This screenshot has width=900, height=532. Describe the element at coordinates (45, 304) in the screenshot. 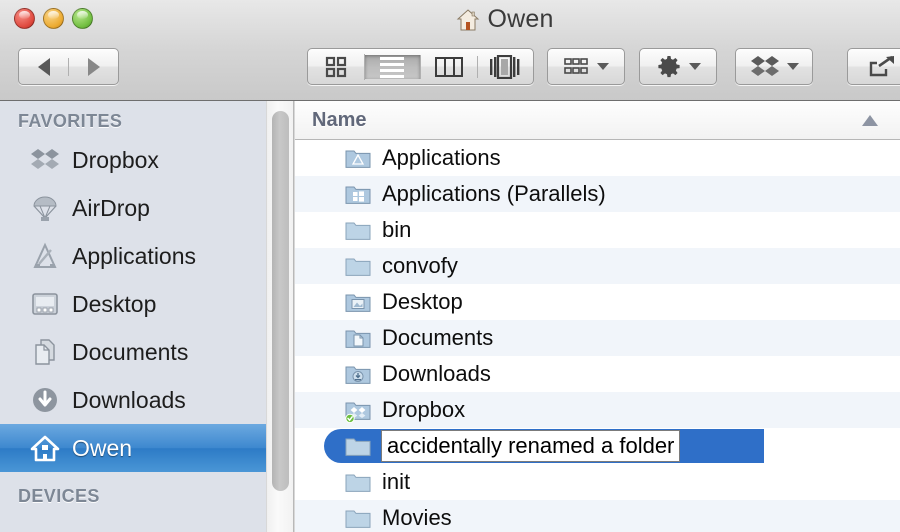

I see `desktop-icon` at that location.